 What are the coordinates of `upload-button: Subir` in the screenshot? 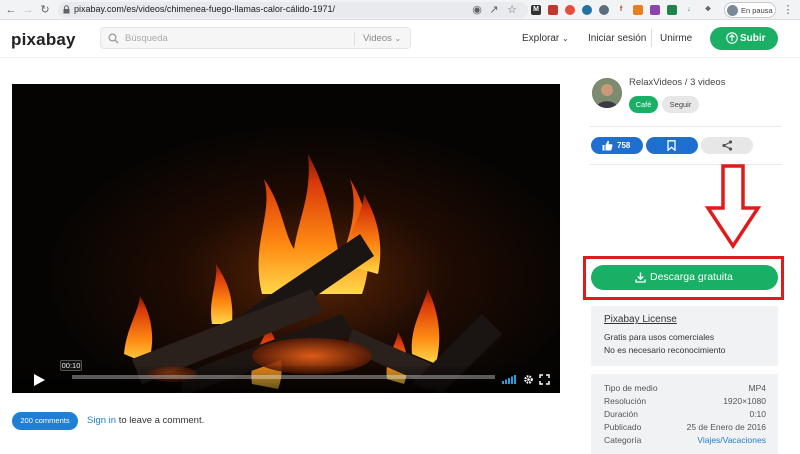 It's located at (744, 38).